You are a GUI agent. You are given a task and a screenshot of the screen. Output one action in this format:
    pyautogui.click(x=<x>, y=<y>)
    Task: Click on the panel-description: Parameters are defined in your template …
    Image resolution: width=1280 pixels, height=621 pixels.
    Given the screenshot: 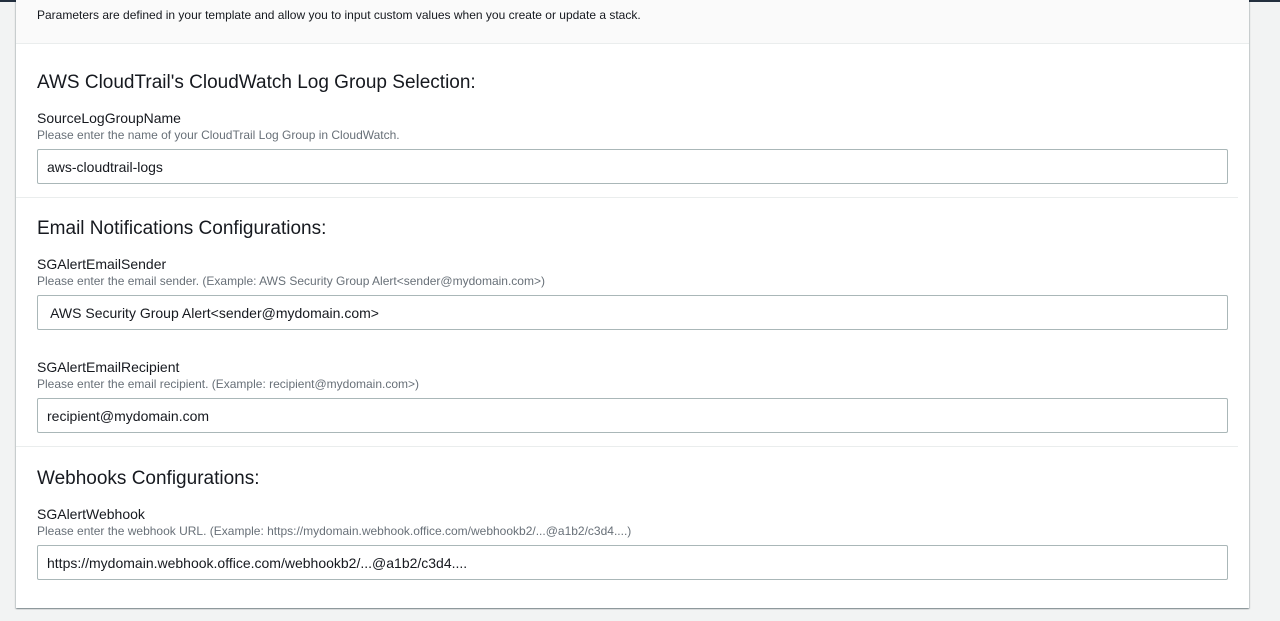 What is the action you would take?
    pyautogui.click(x=339, y=15)
    